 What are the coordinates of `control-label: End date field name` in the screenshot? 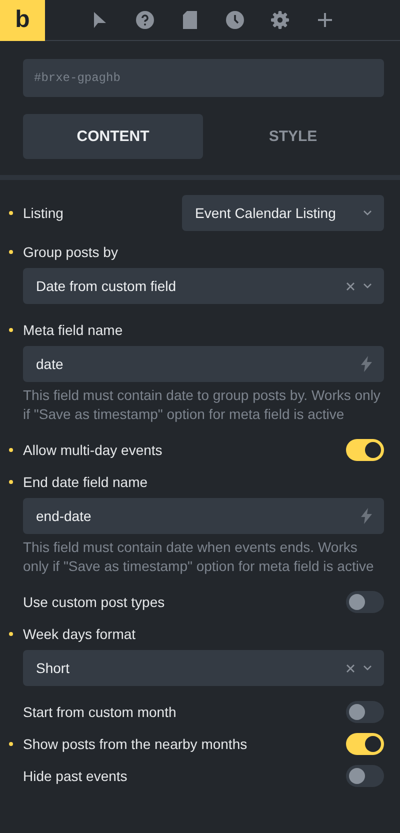 It's located at (85, 482).